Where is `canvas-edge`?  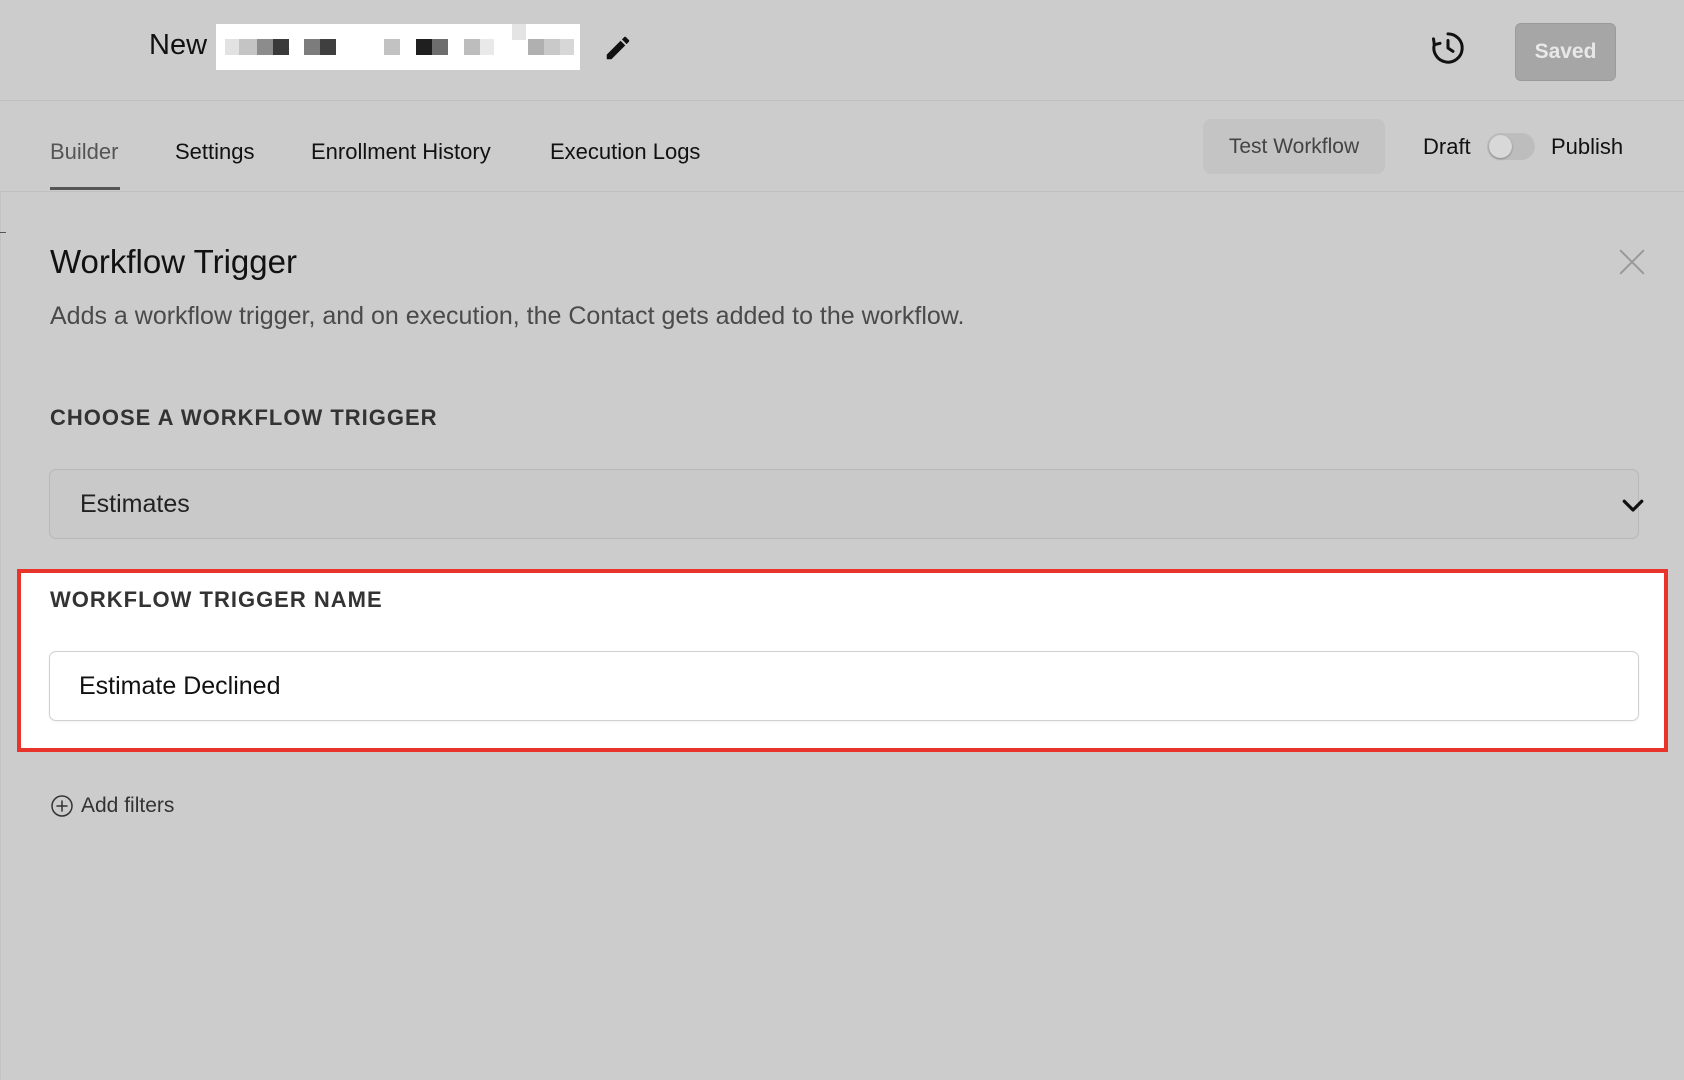
canvas-edge is located at coordinates (2, 636).